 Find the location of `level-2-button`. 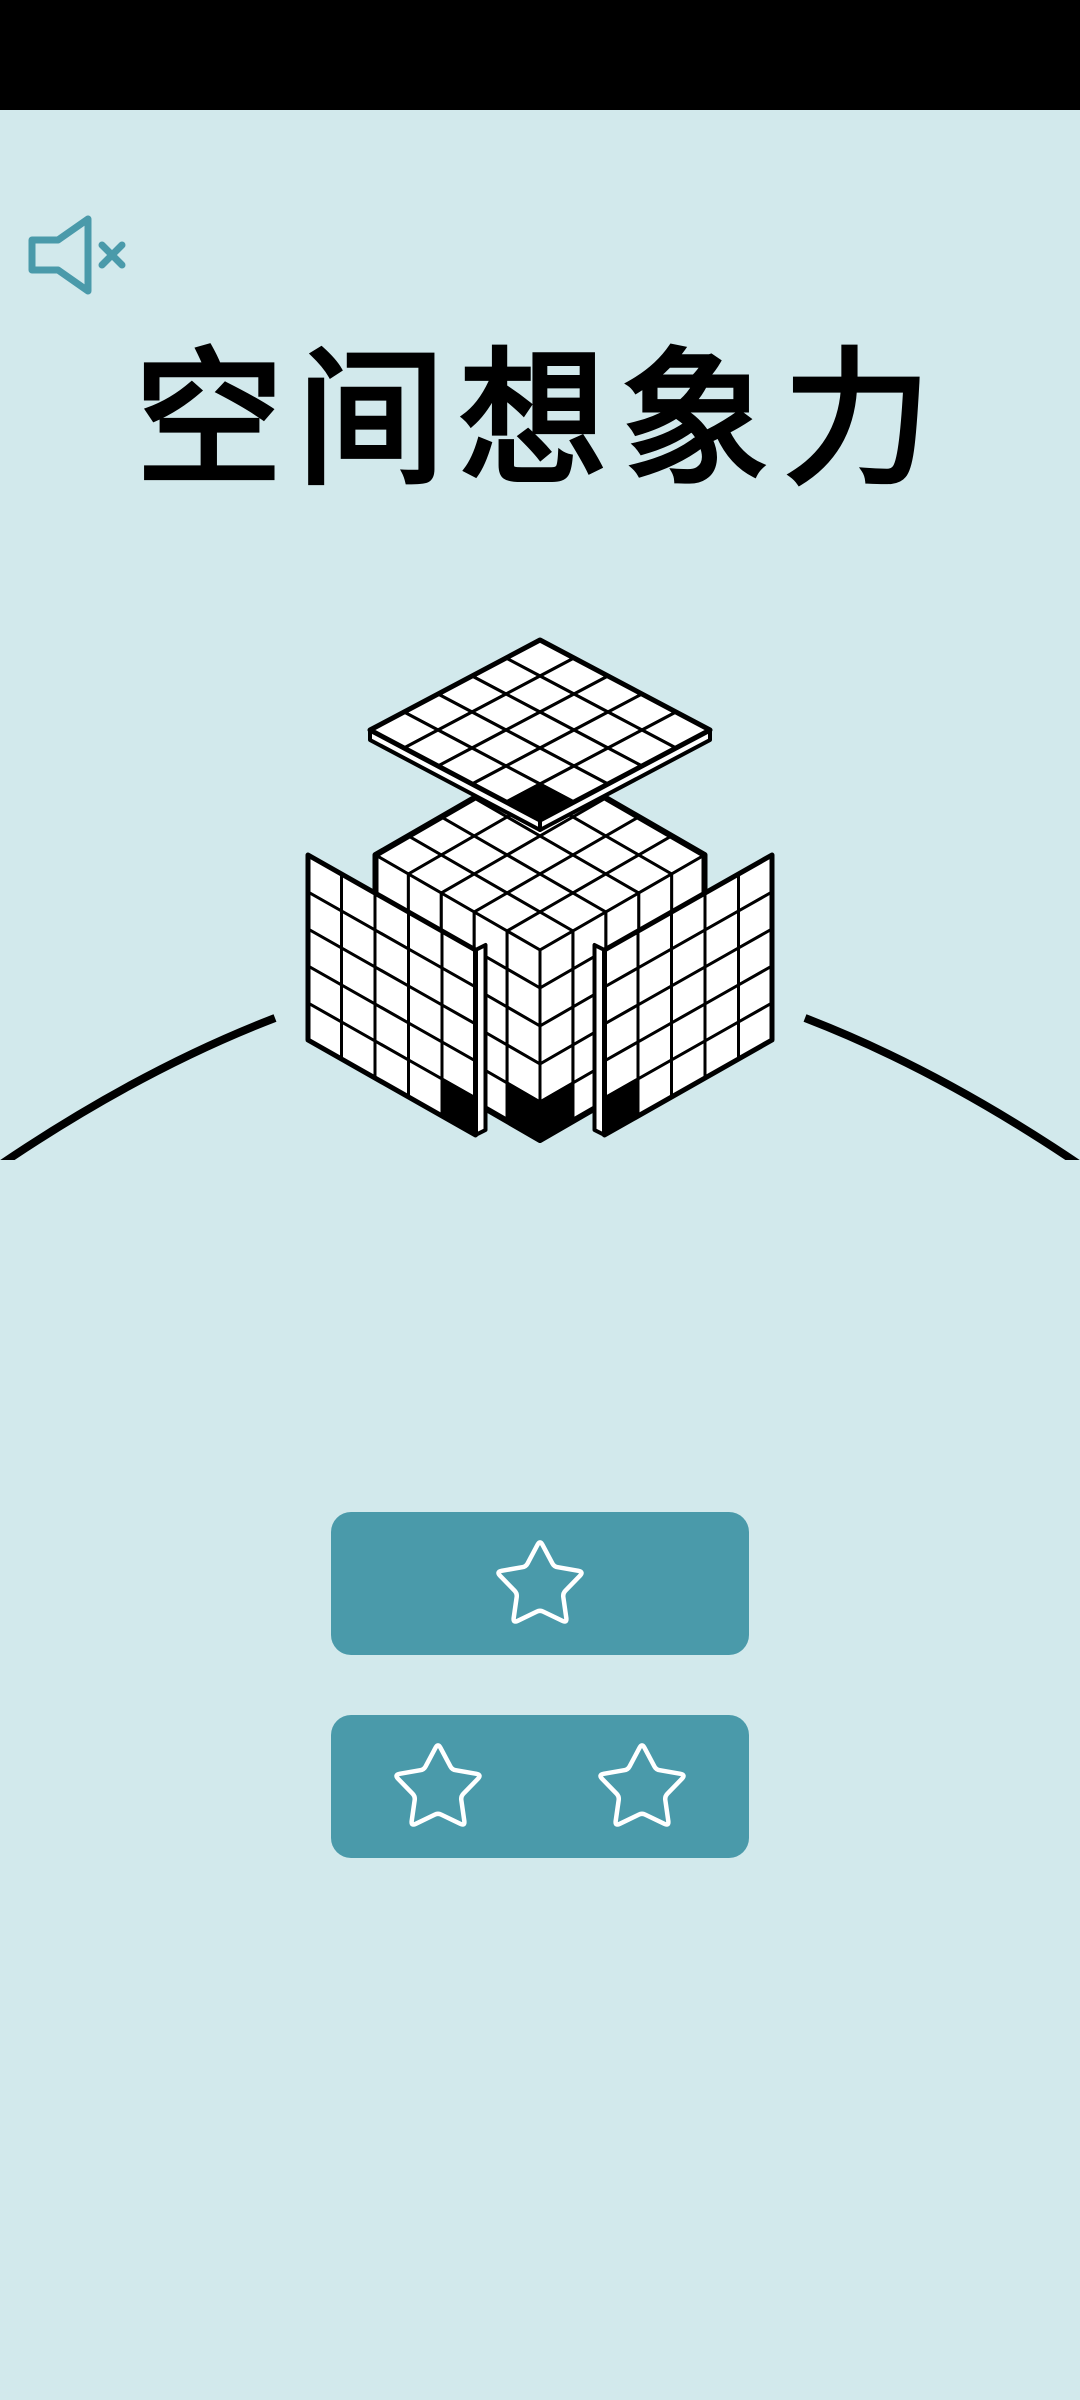

level-2-button is located at coordinates (540, 1786).